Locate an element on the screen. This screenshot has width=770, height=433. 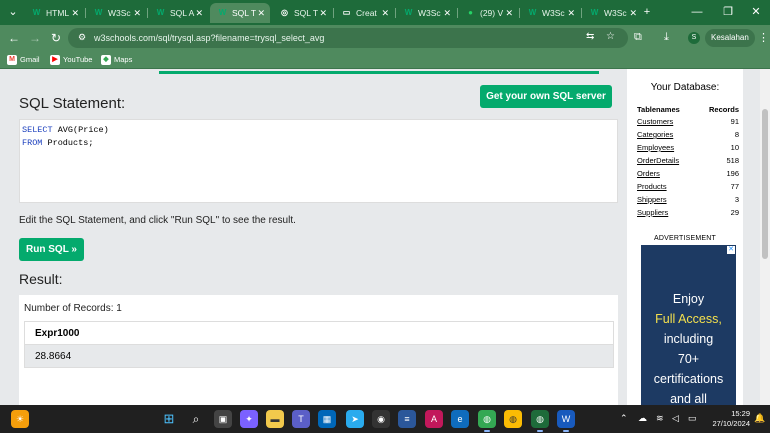
word-icon: W is located at coordinates (566, 421).